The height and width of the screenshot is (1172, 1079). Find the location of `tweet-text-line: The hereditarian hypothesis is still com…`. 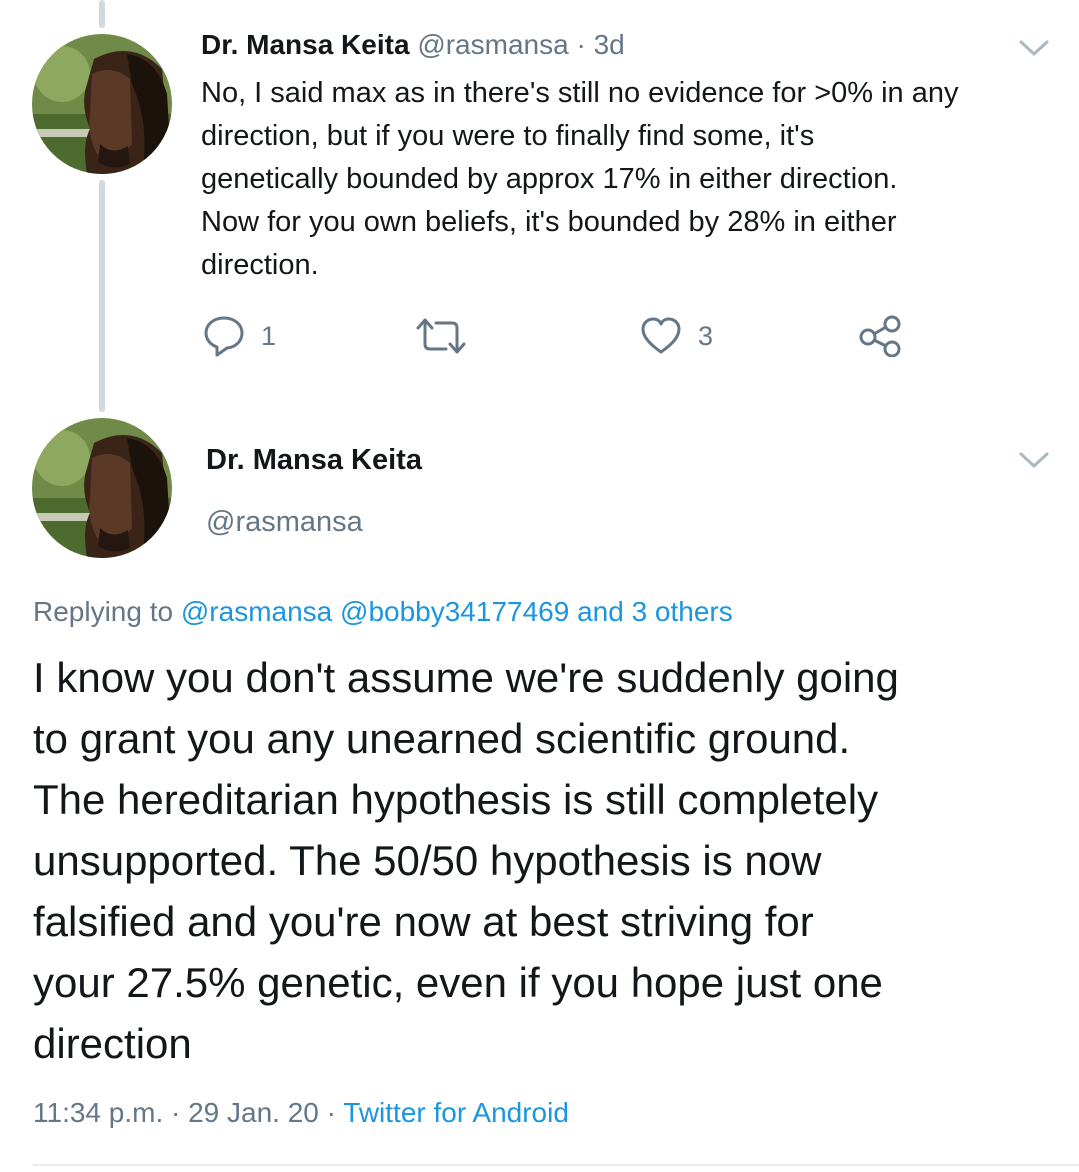

tweet-text-line: The hereditarian hypothesis is still com… is located at coordinates (456, 799).